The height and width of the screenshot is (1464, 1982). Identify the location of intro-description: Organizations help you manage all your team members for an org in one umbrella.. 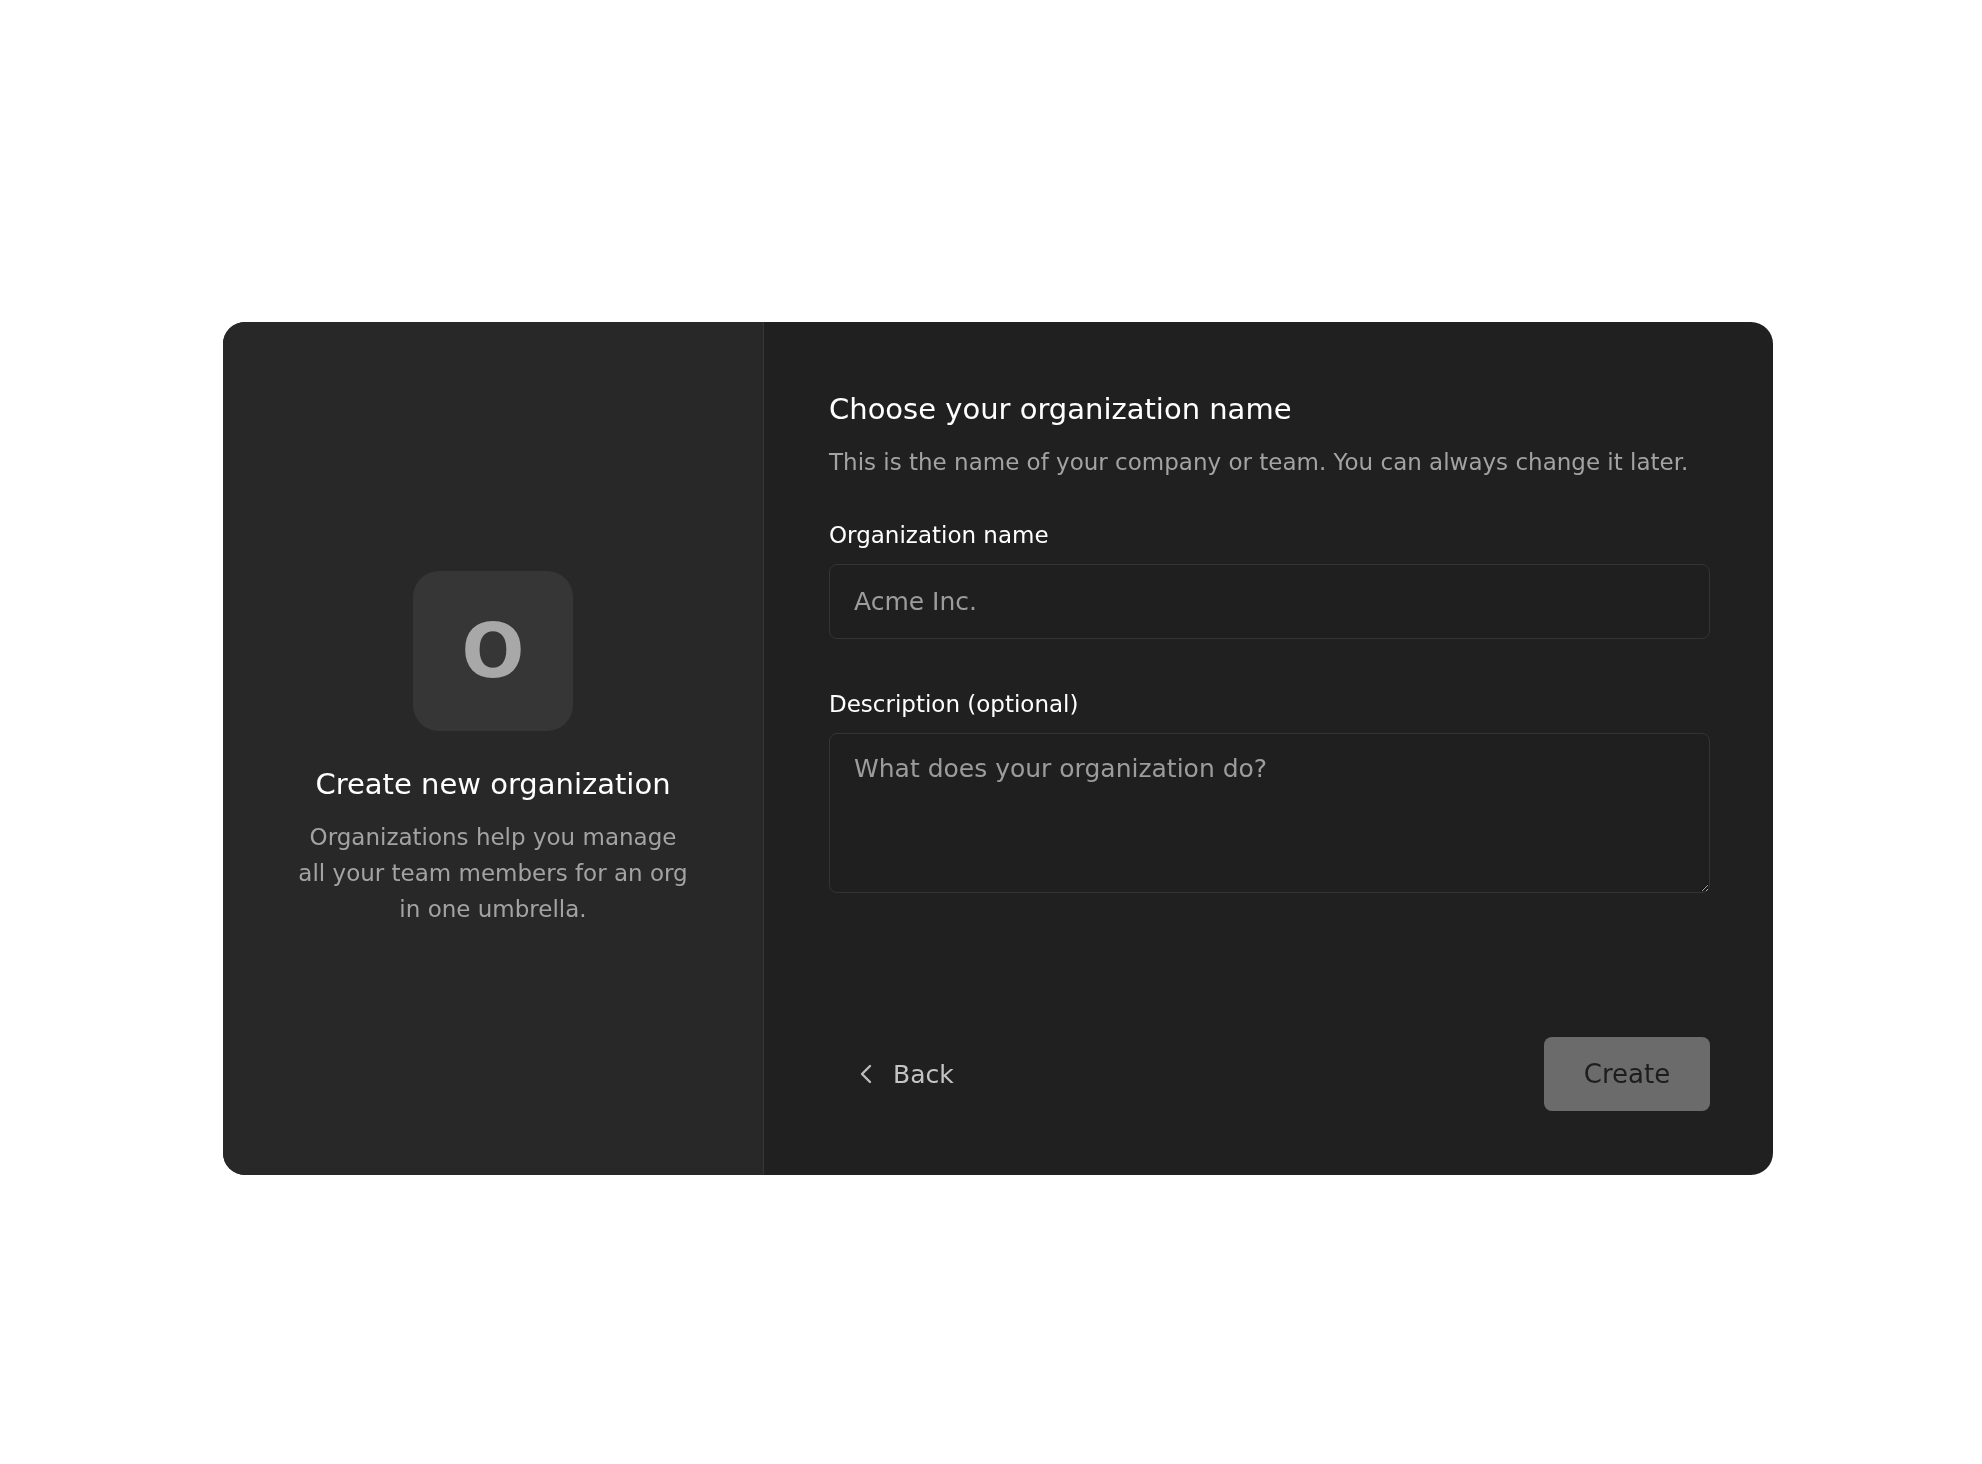
(493, 873).